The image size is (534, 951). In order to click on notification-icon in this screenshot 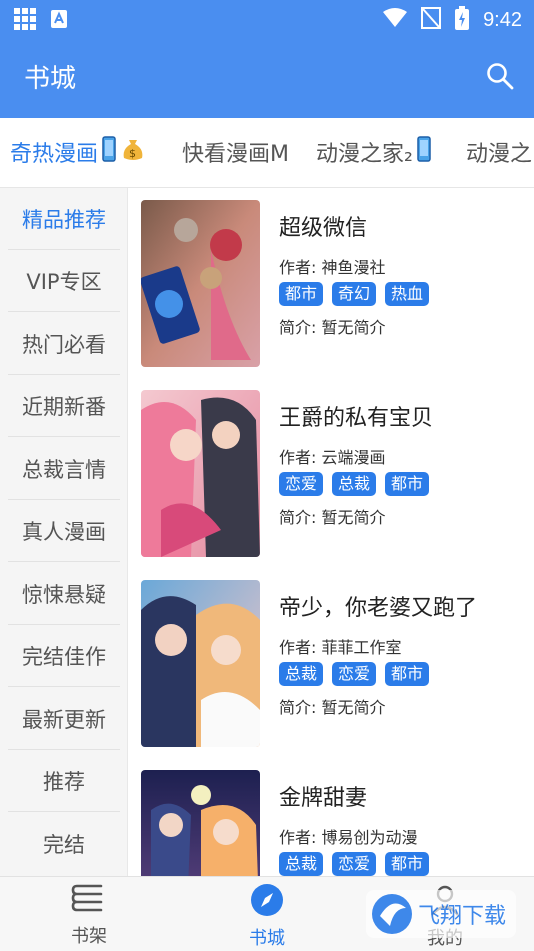, I will do `click(59, 21)`.